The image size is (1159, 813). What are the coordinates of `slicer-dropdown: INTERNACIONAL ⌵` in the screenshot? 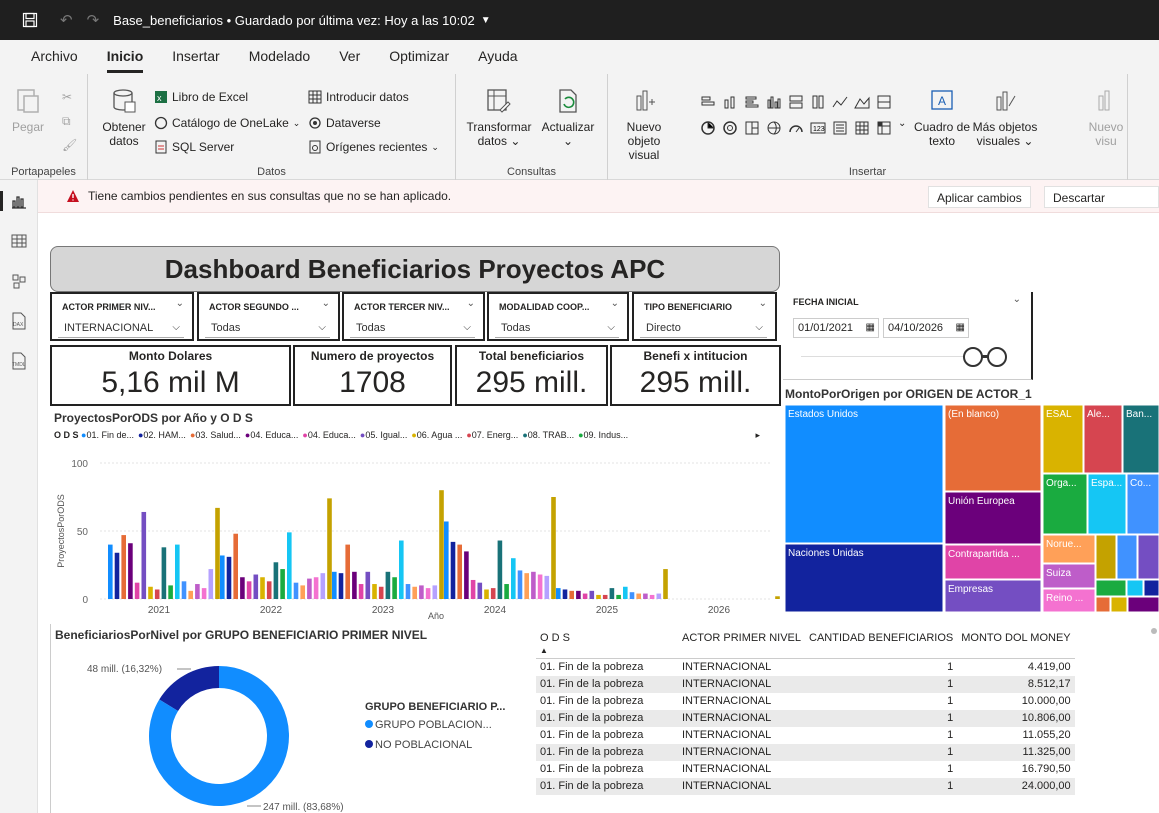 It's located at (121, 328).